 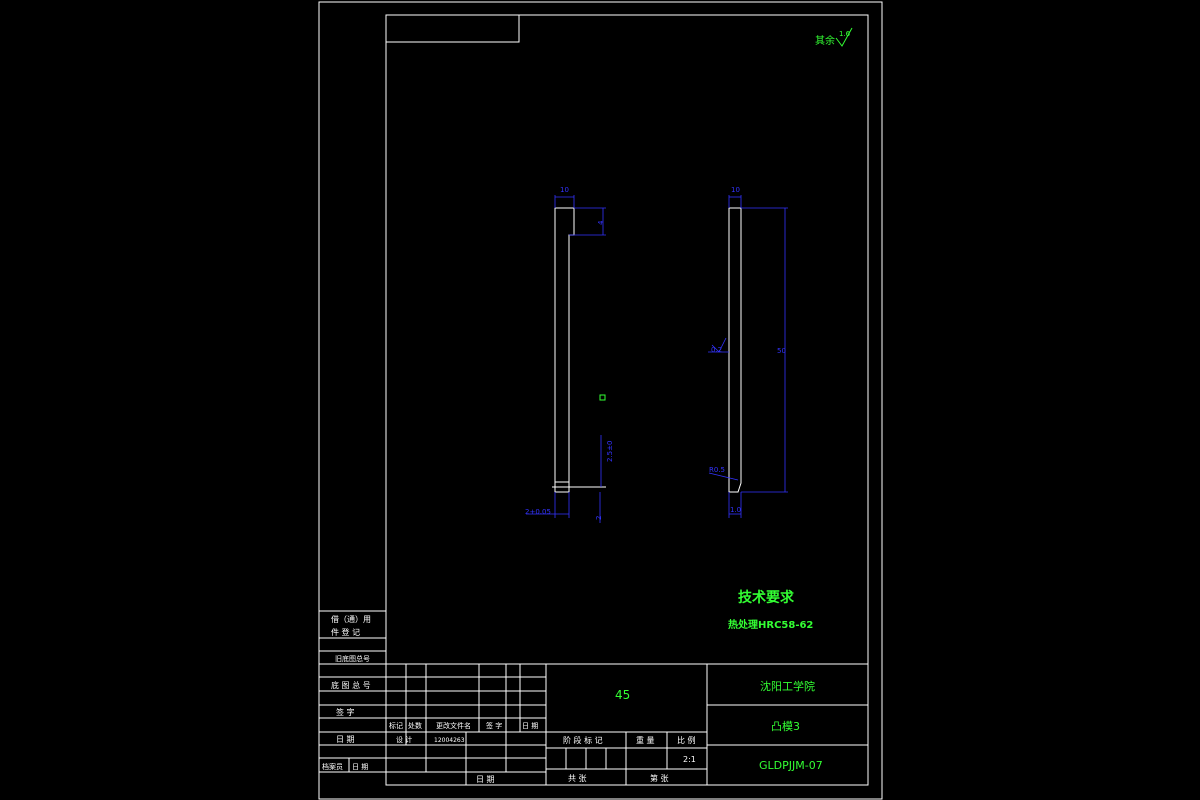 I want to click on archive-date-label: 日 期, so click(x=360, y=767).